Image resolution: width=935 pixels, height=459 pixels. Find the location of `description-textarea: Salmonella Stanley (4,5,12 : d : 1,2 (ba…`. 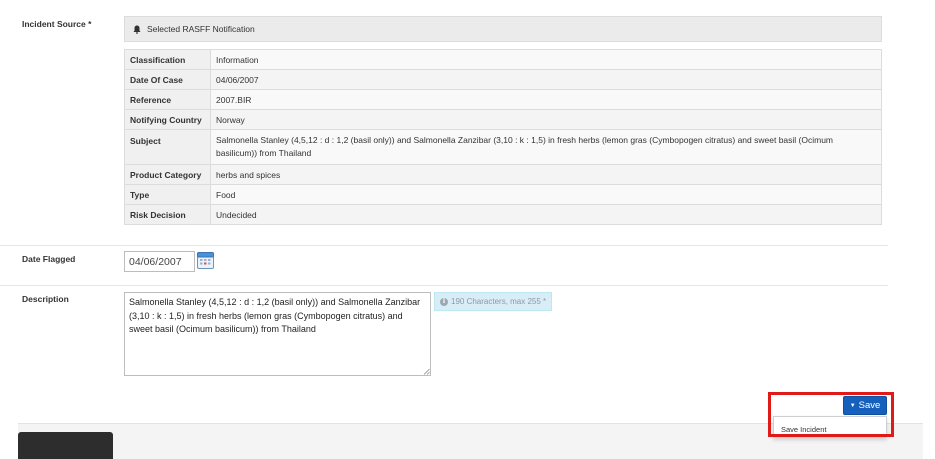

description-textarea: Salmonella Stanley (4,5,12 : d : 1,2 (ba… is located at coordinates (277, 334).